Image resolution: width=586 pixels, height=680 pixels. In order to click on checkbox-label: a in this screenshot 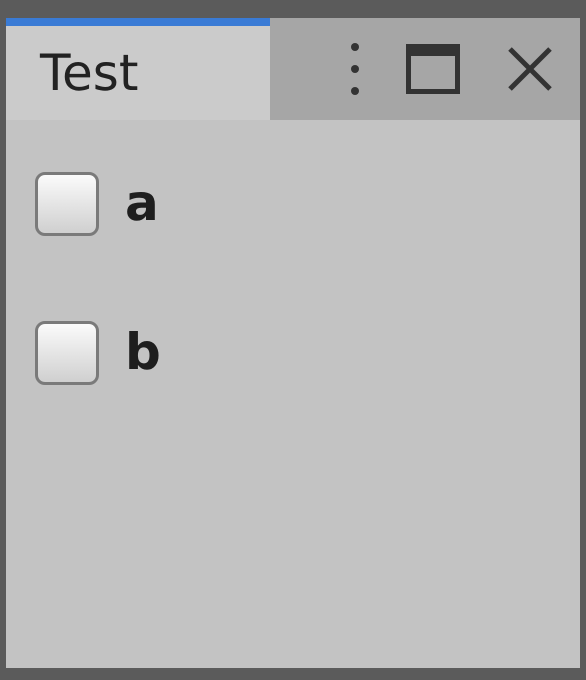, I will do `click(142, 203)`.